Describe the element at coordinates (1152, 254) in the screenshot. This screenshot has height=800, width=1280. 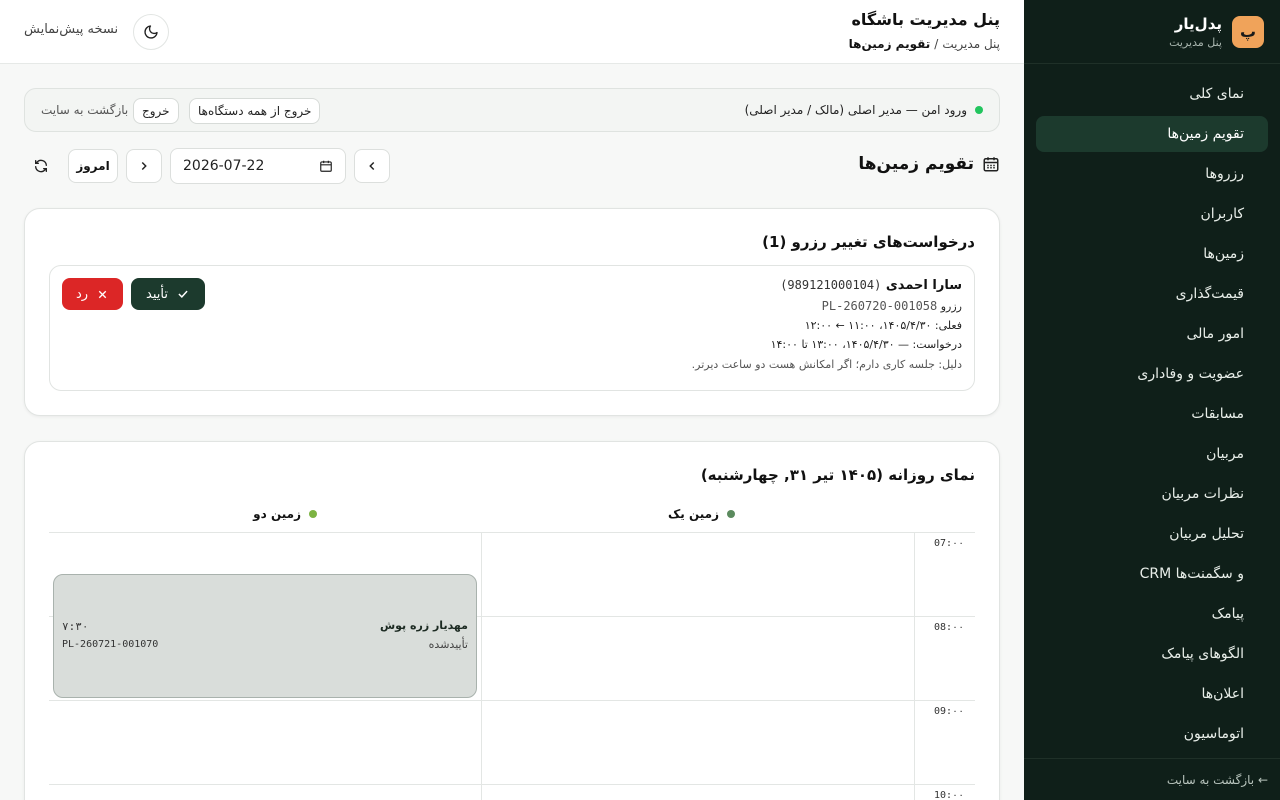
I see `sidebar-item-courts: زمین‌ها` at that location.